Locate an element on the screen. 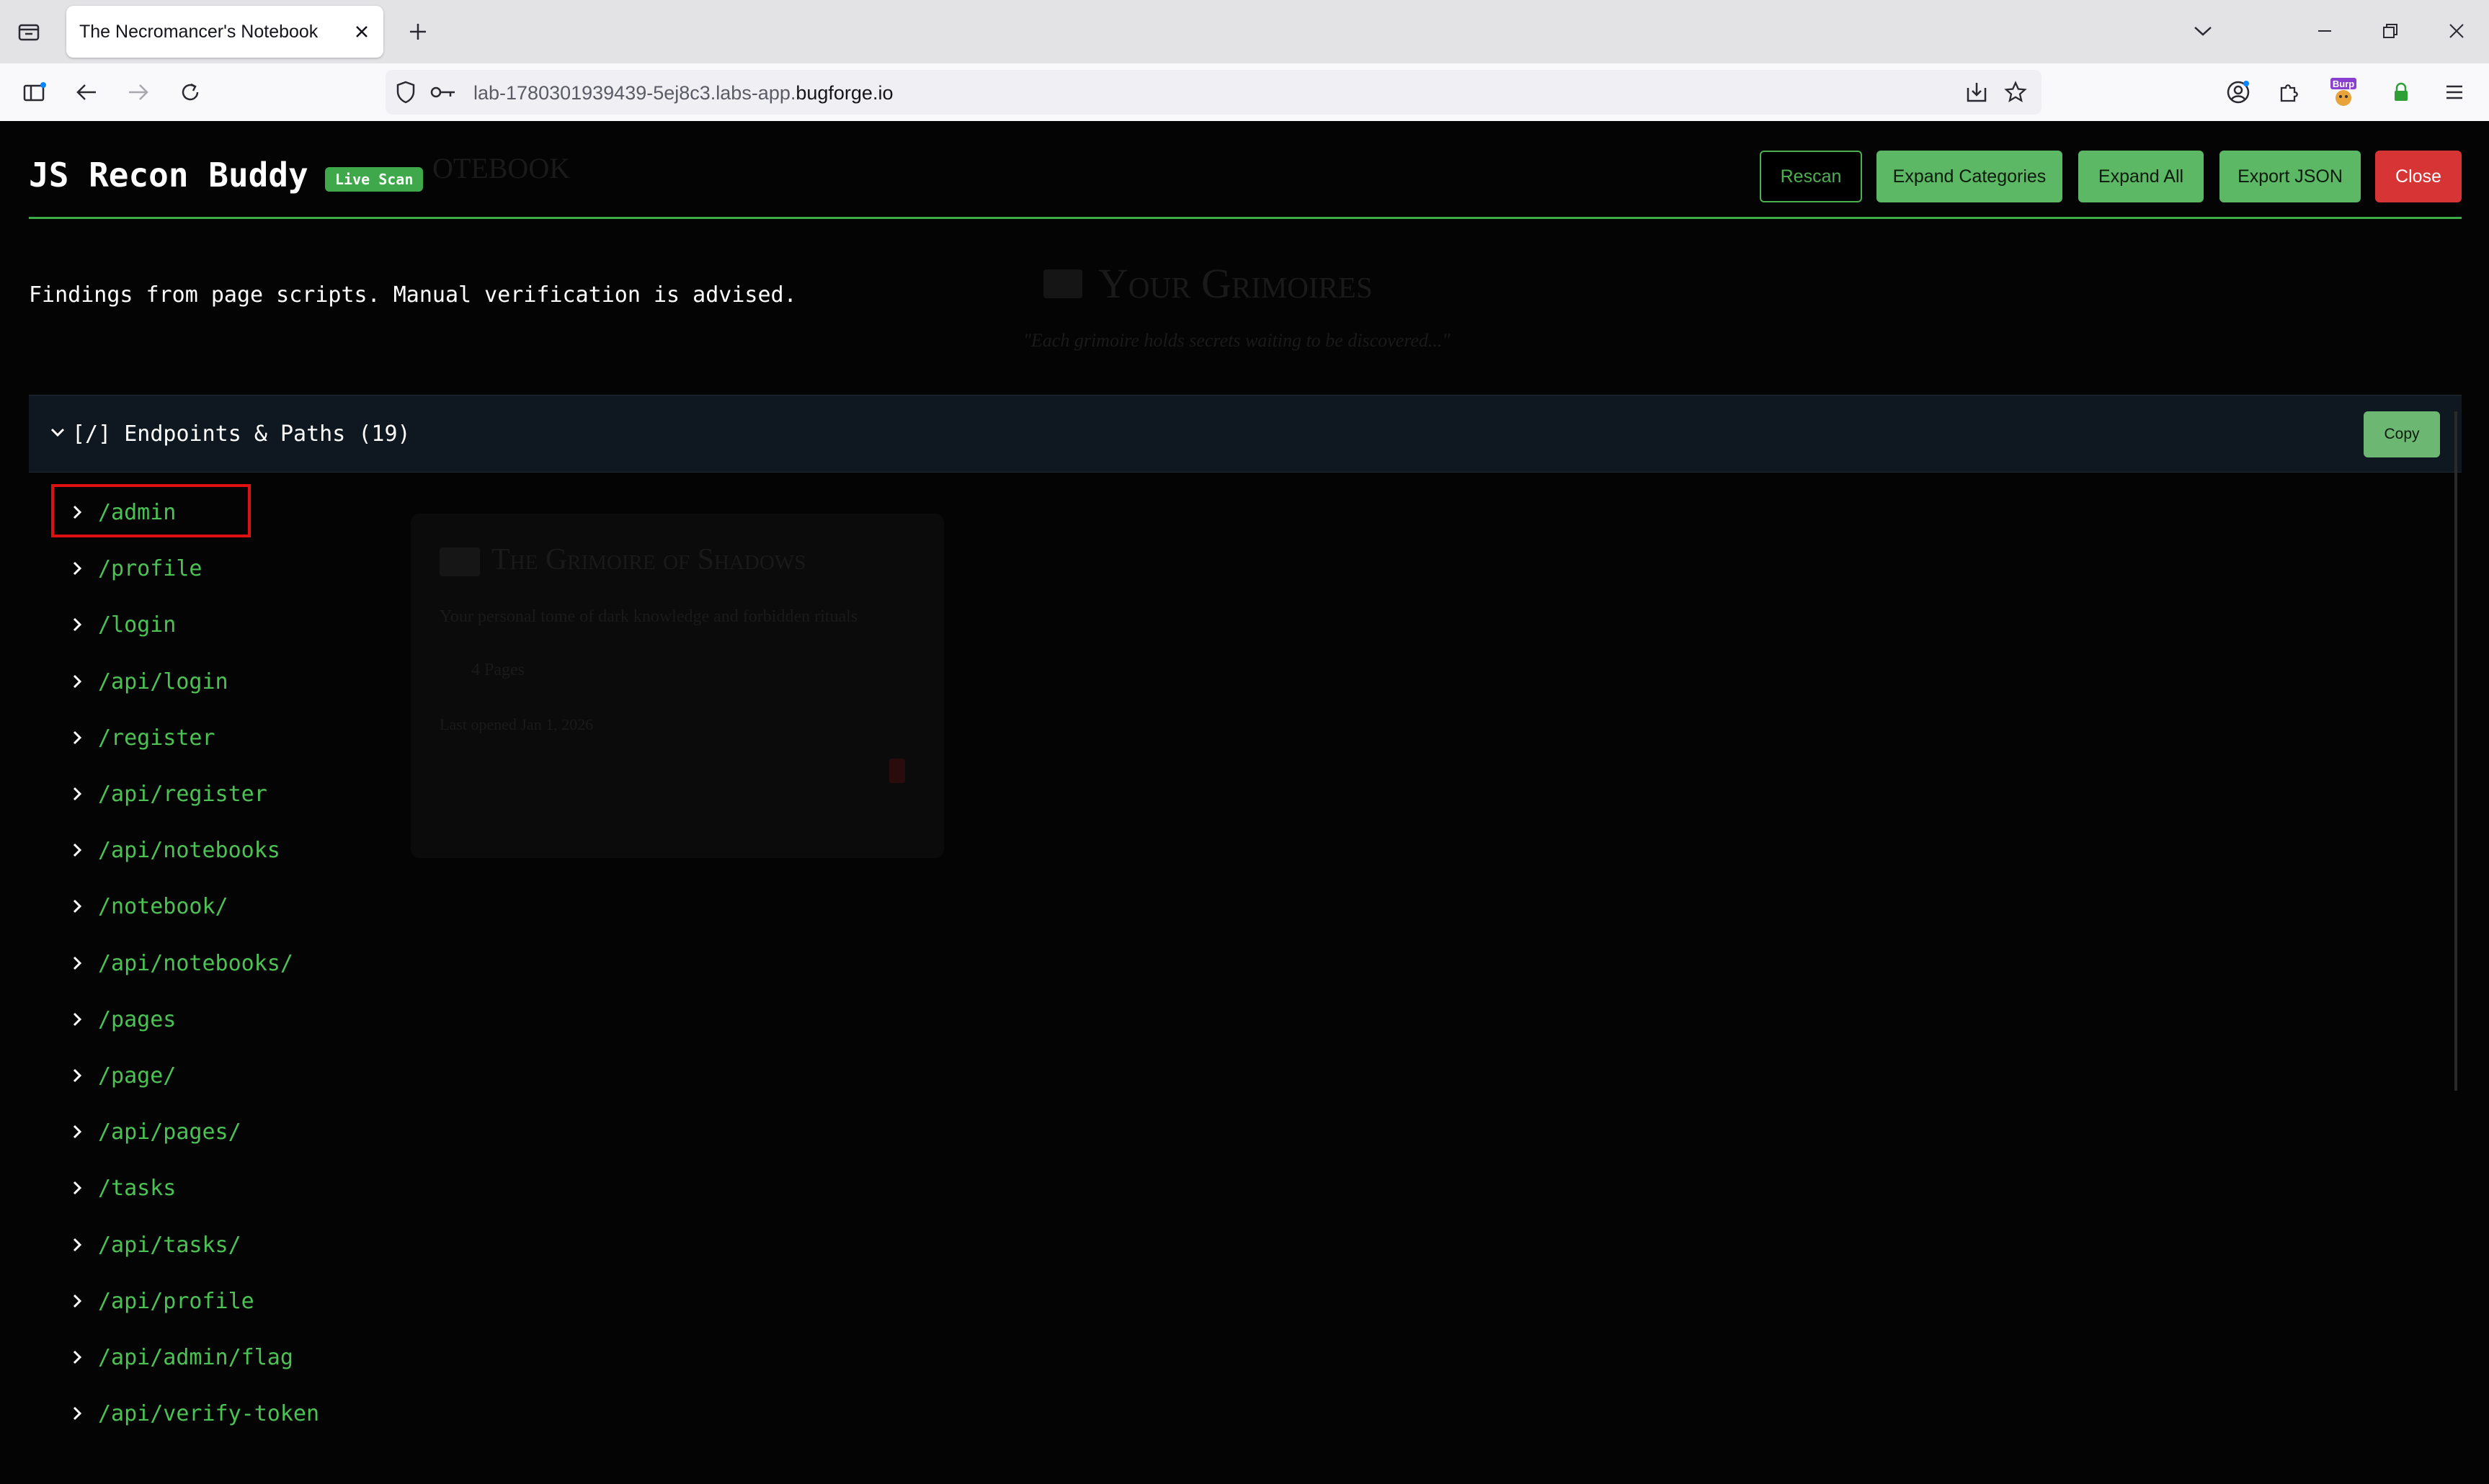  burp-badge-text: Burp is located at coordinates (2343, 84).